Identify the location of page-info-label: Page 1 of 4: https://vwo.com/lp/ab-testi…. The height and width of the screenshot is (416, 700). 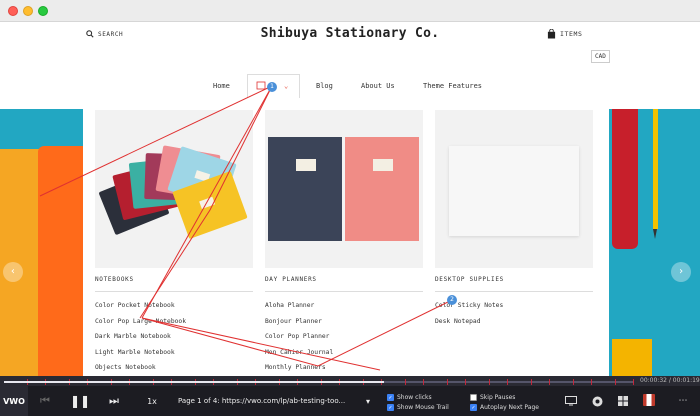
(262, 401).